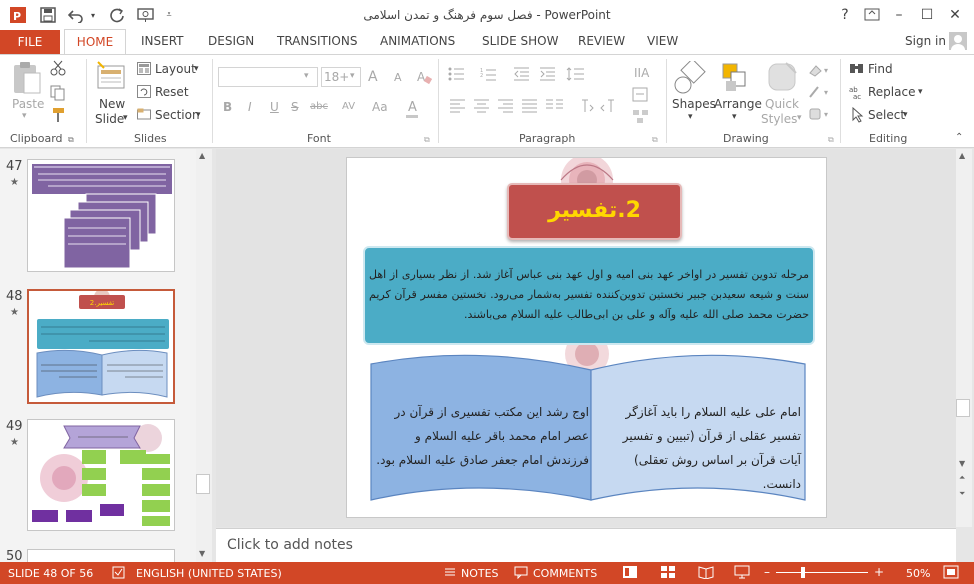 The width and height of the screenshot is (974, 584). Describe the element at coordinates (565, 573) in the screenshot. I see `comments-button: COMMENTS` at that location.